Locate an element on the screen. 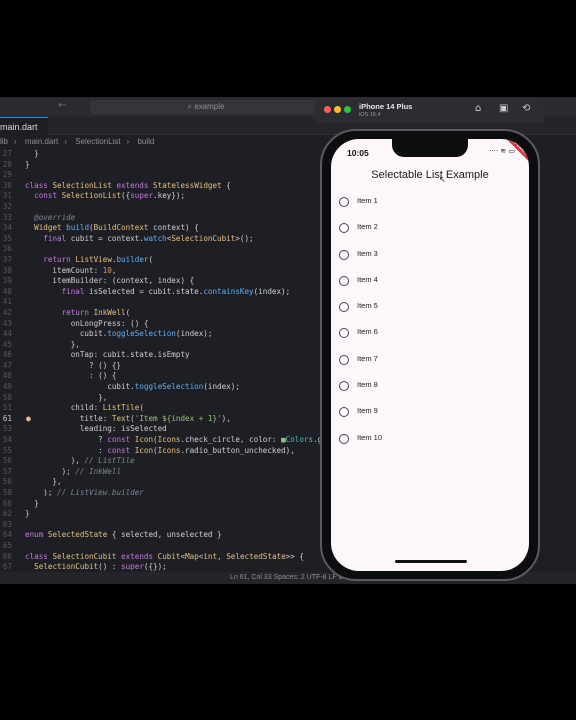 This screenshot has width=576, height=720. rotate-icon: ⟲ is located at coordinates (526, 108).